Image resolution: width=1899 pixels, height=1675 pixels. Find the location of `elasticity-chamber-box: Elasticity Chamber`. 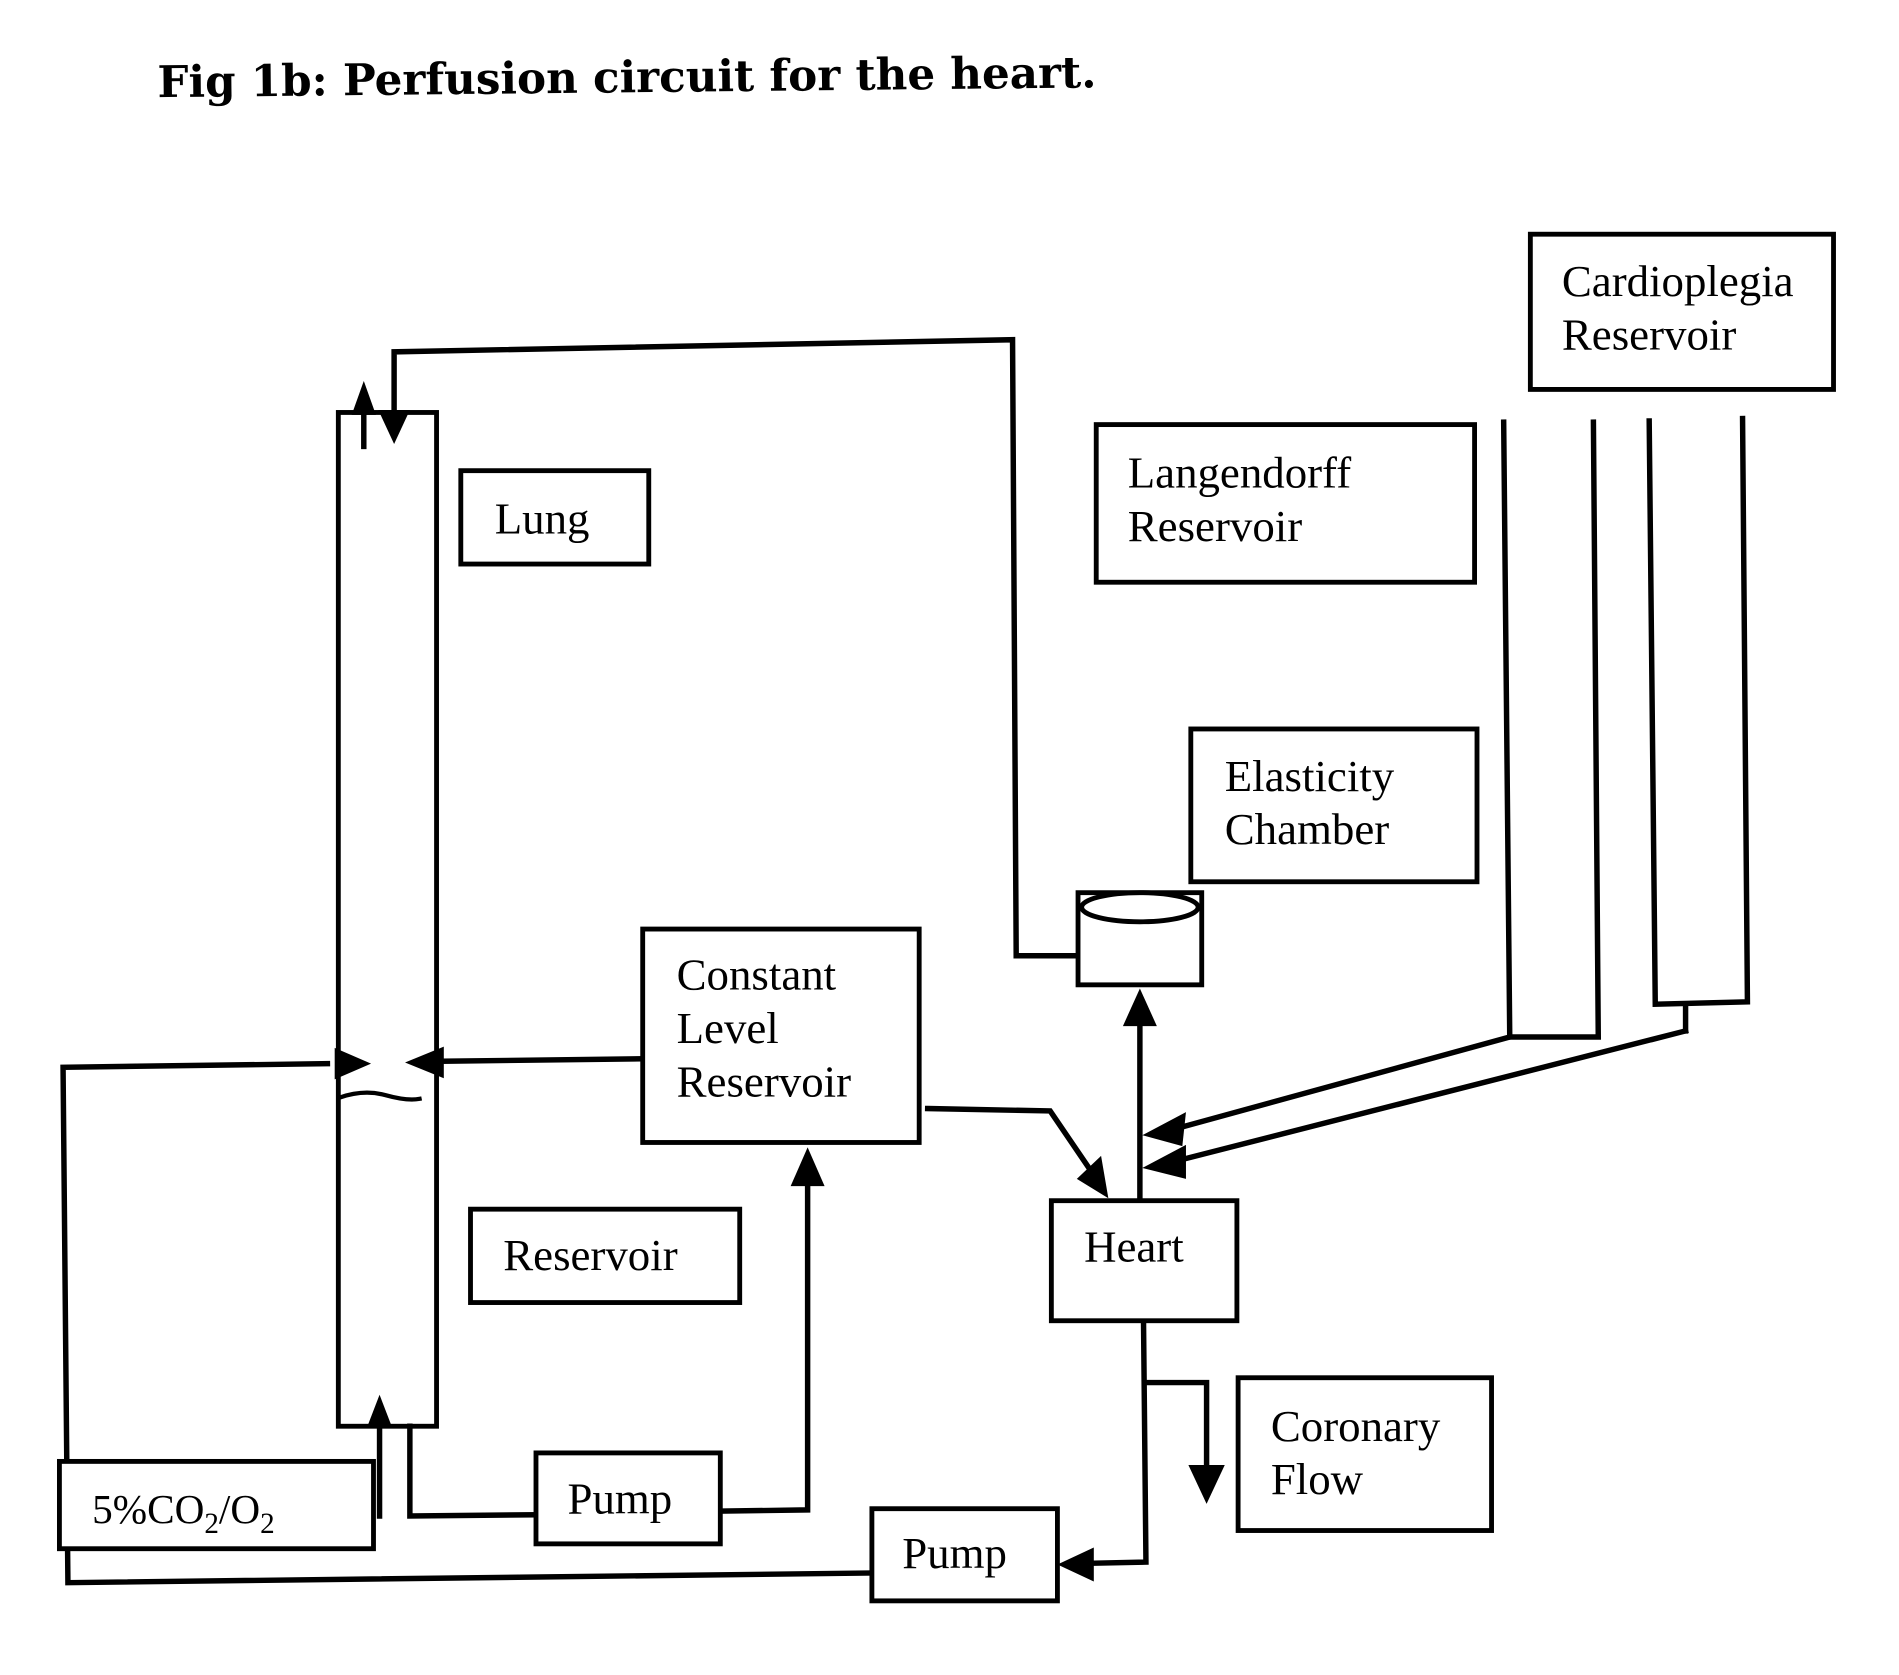

elasticity-chamber-box: Elasticity Chamber is located at coordinates (1334, 805).